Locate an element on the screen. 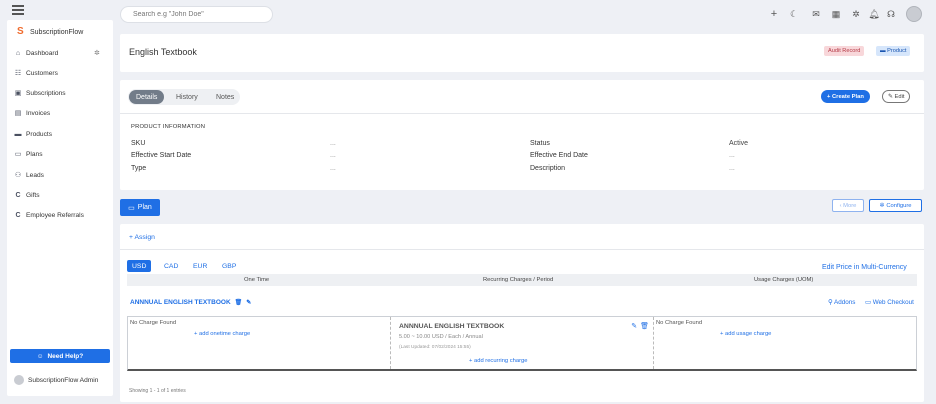  currency-tab-usd: USD is located at coordinates (139, 266).